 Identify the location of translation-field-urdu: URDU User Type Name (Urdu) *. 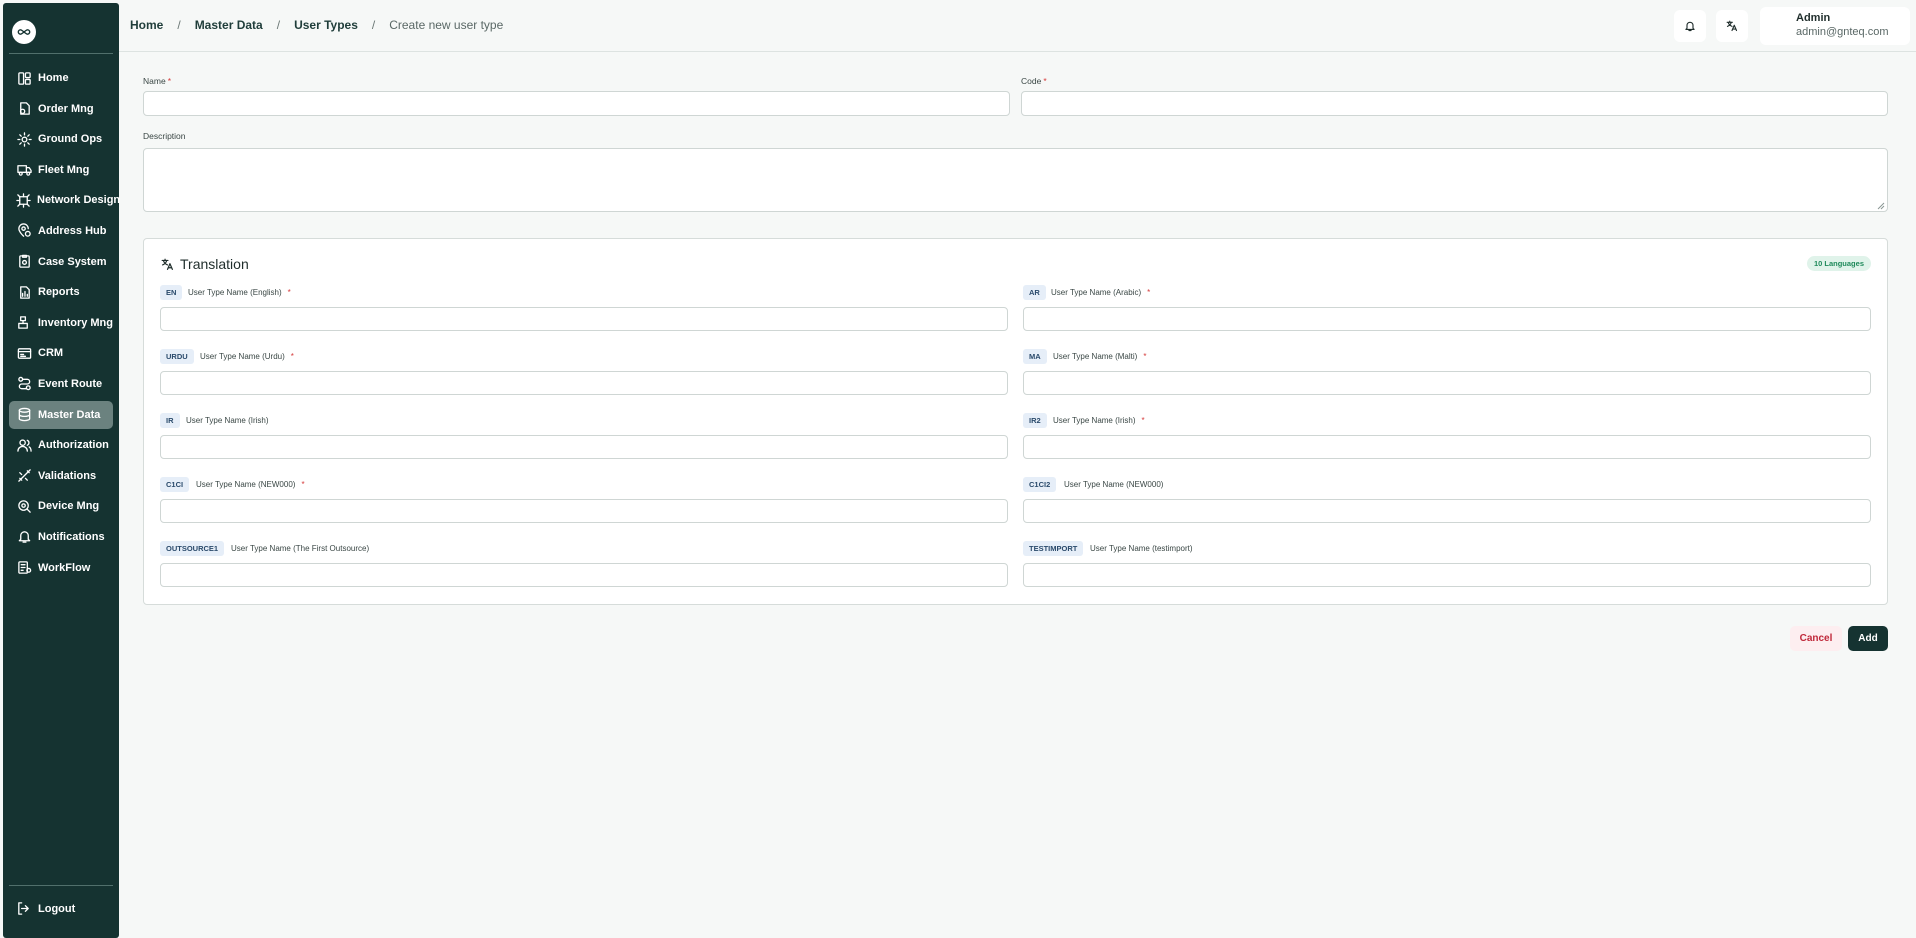
(584, 378).